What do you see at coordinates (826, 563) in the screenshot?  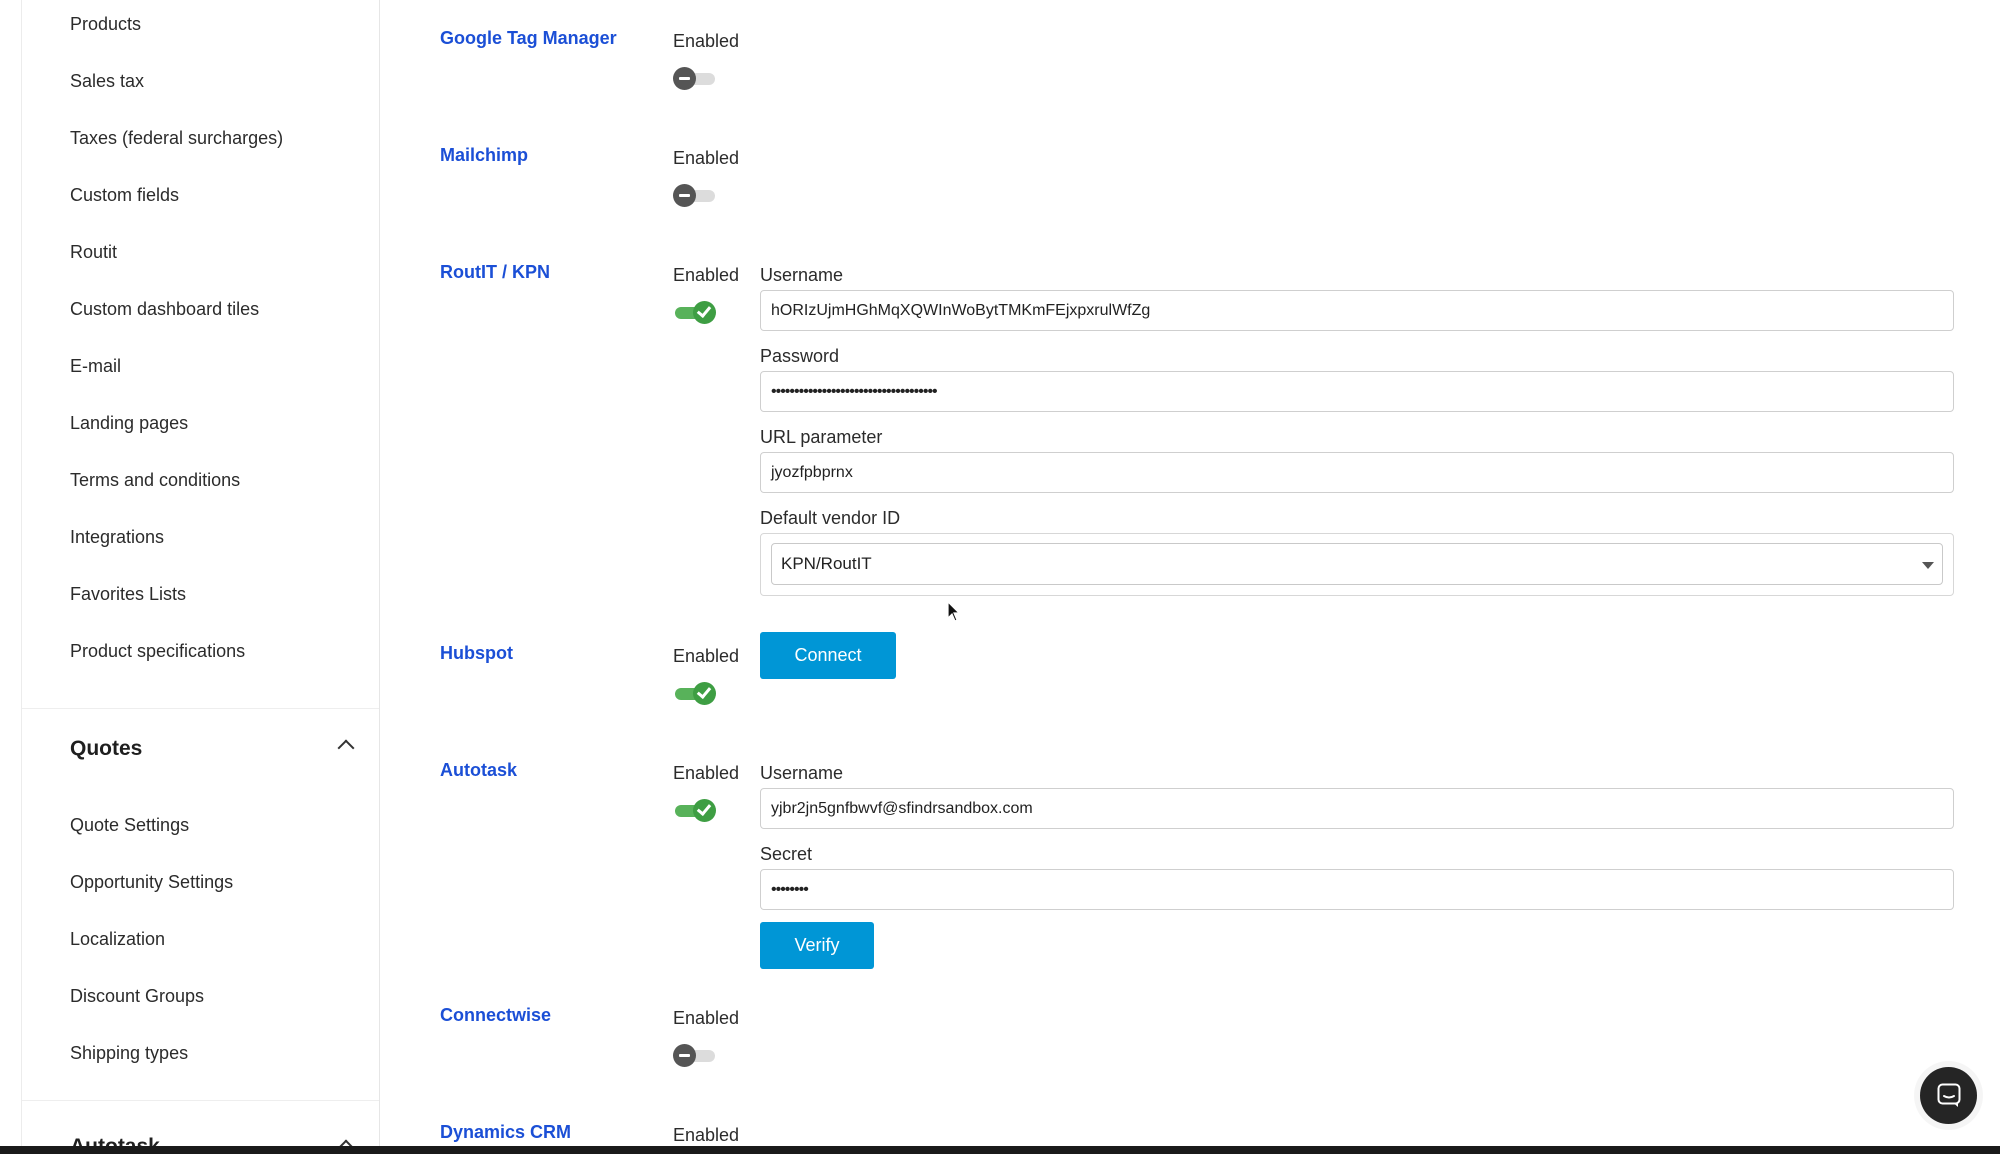 I see `routit-default-vendor-value: KPN/RoutIT` at bounding box center [826, 563].